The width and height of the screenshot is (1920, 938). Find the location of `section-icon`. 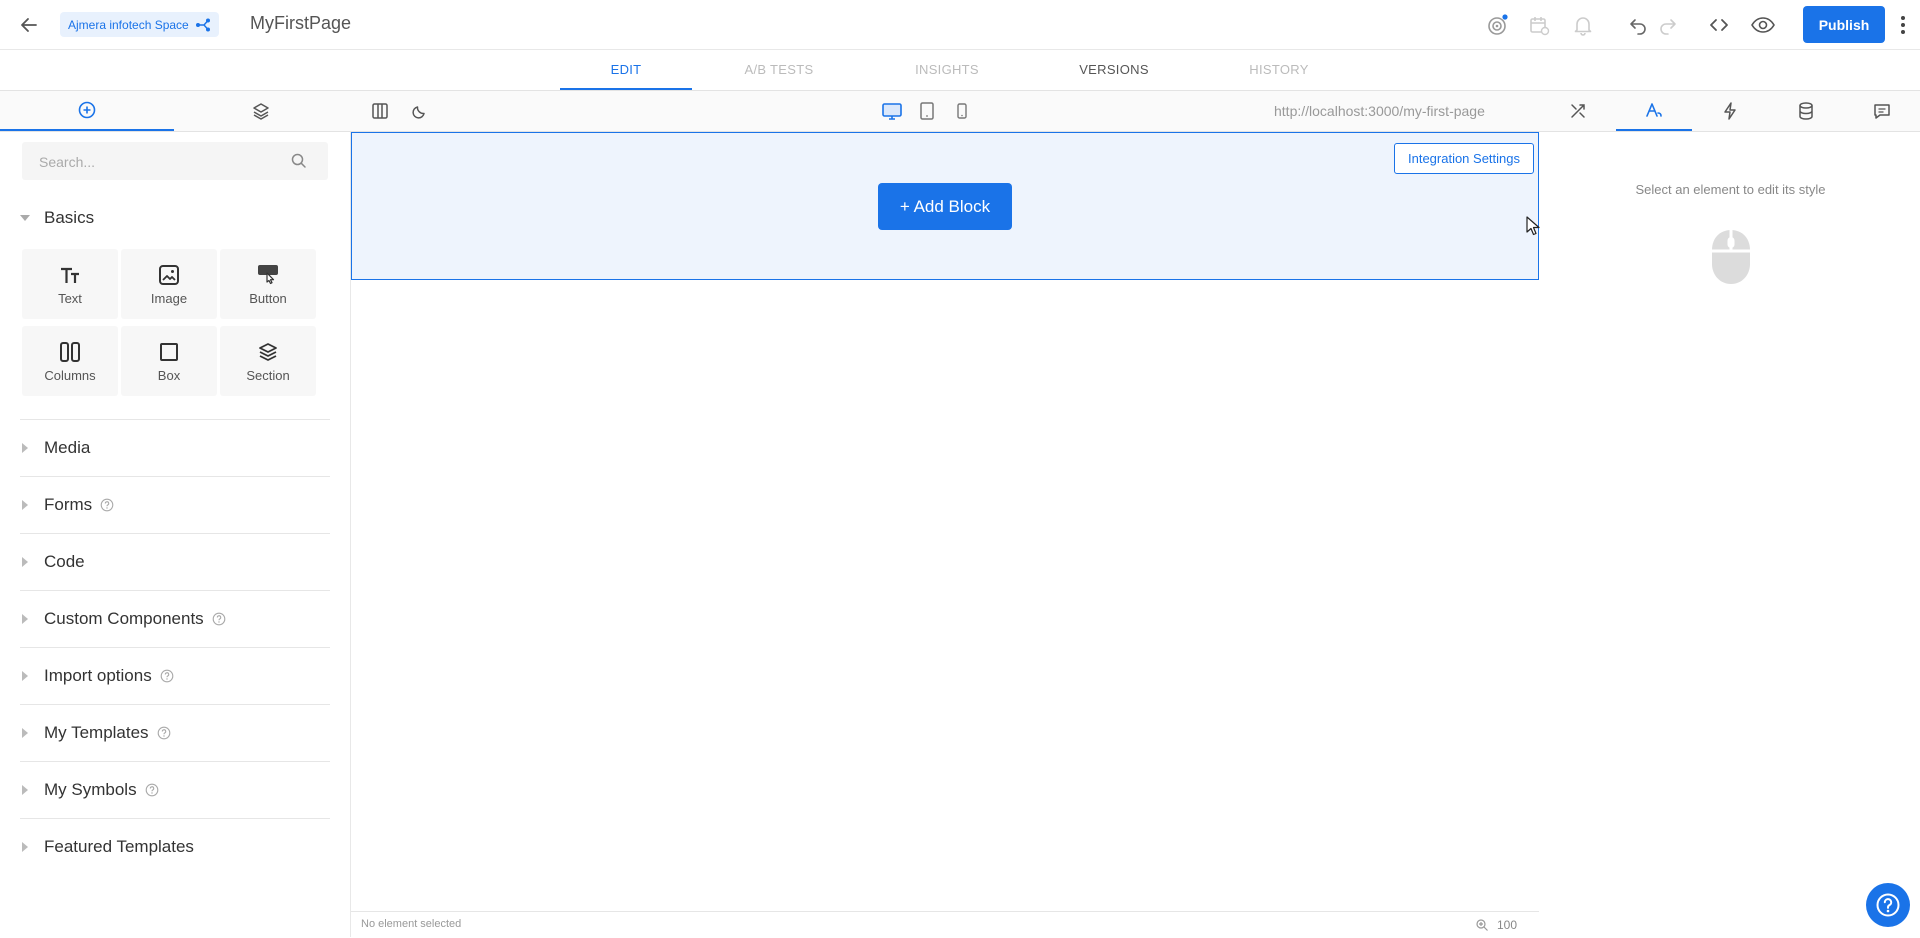

section-icon is located at coordinates (268, 352).